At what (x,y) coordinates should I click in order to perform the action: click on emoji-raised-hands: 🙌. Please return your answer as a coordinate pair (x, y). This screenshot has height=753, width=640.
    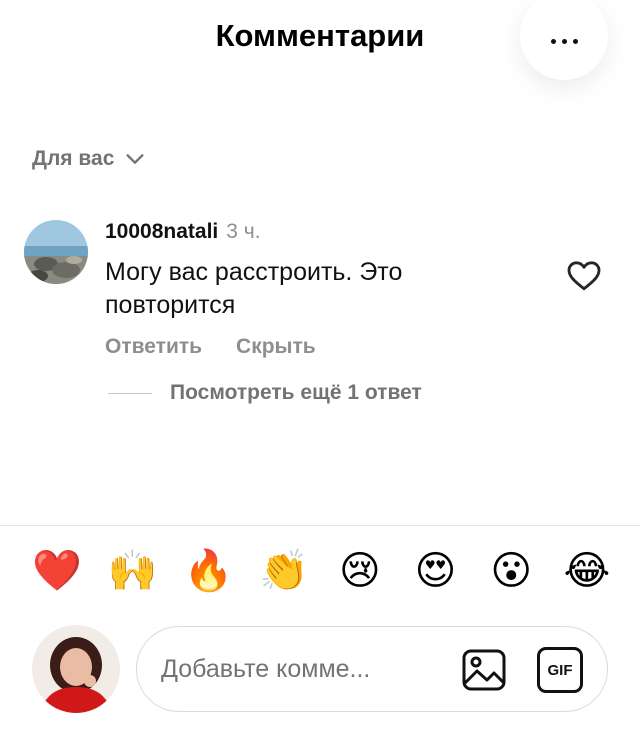
    Looking at the image, I should click on (133, 571).